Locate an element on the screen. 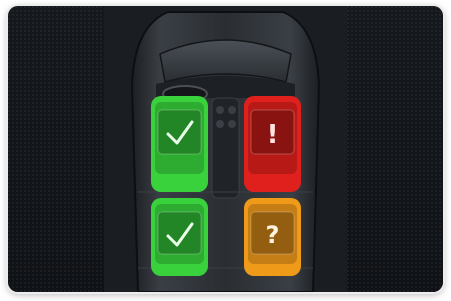 The image size is (451, 301). seat-rear-left is located at coordinates (179, 237).